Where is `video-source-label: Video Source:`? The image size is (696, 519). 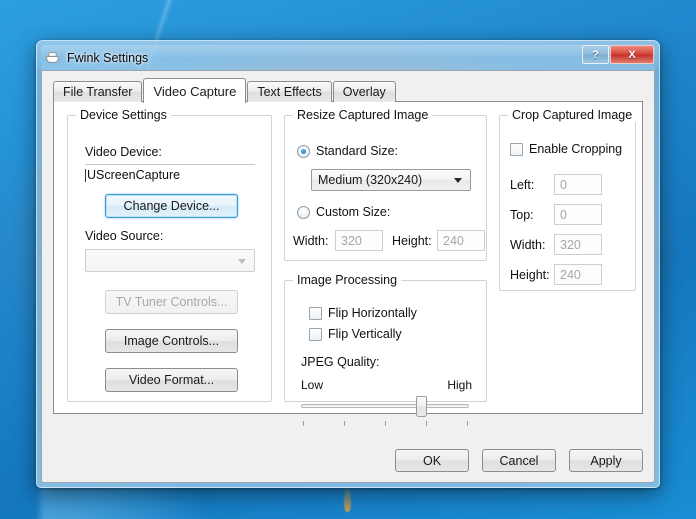
video-source-label: Video Source: is located at coordinates (124, 236).